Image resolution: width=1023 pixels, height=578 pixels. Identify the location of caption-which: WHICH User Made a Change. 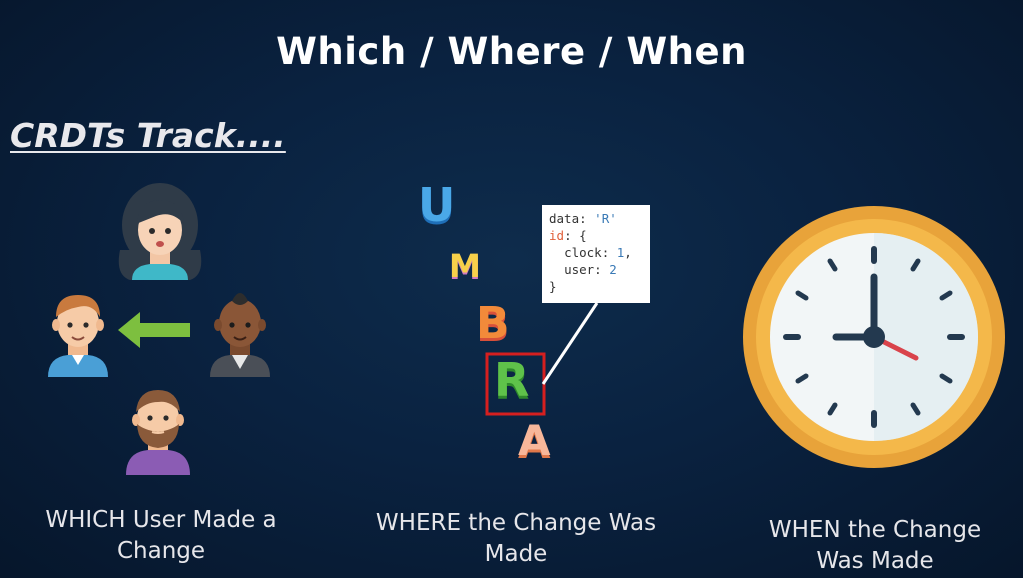
(161, 535).